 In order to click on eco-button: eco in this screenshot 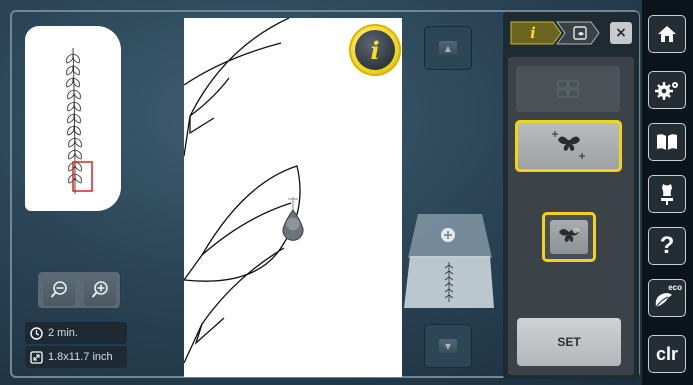, I will do `click(667, 298)`.